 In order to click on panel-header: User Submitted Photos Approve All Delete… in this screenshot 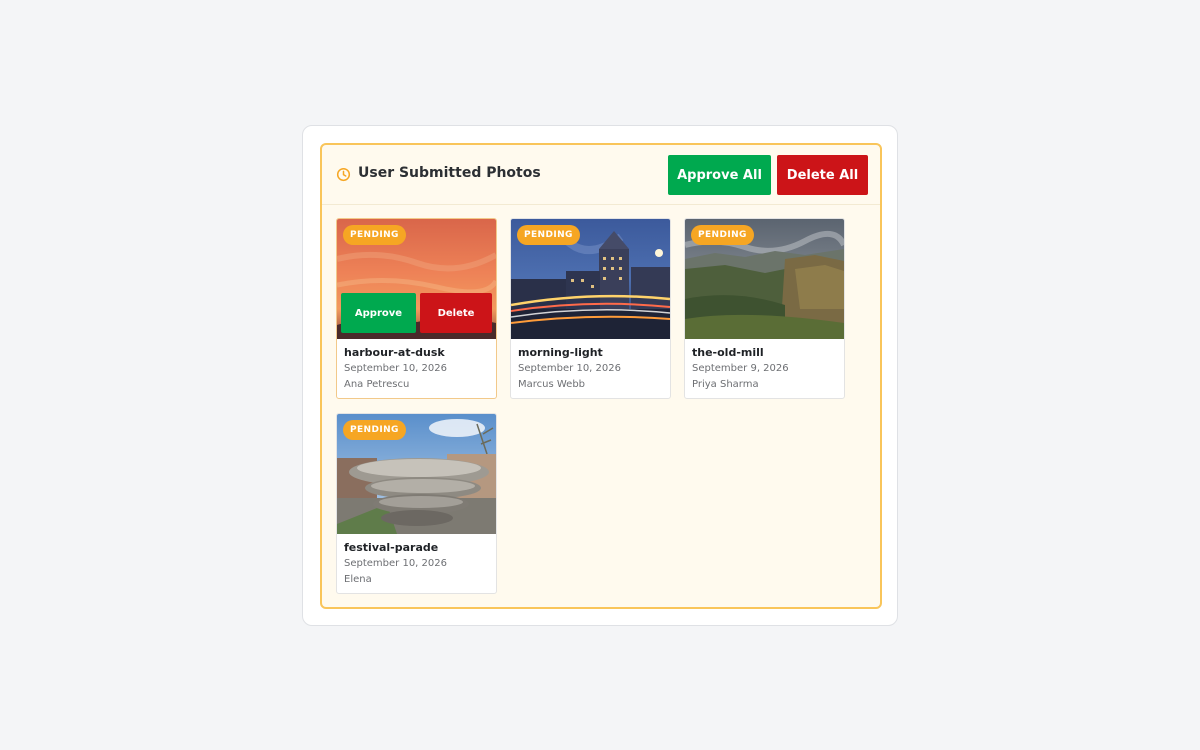, I will do `click(601, 175)`.